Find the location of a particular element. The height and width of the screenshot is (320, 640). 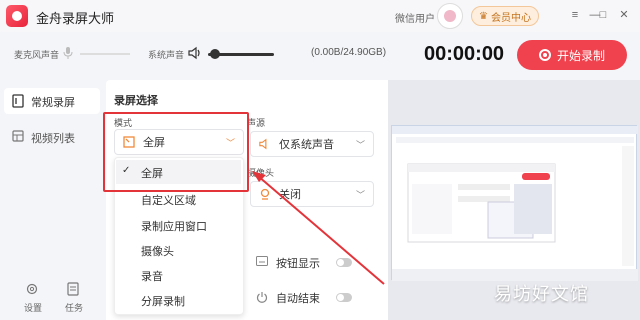

mode-option-camera: 摄像头 is located at coordinates (157, 251).